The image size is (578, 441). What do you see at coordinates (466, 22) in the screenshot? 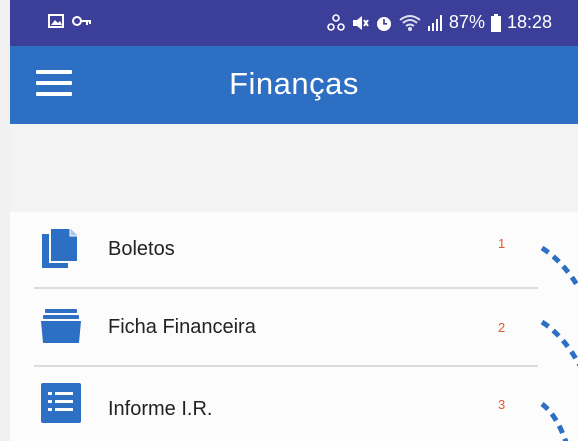
I see `battery-percent: 87%` at bounding box center [466, 22].